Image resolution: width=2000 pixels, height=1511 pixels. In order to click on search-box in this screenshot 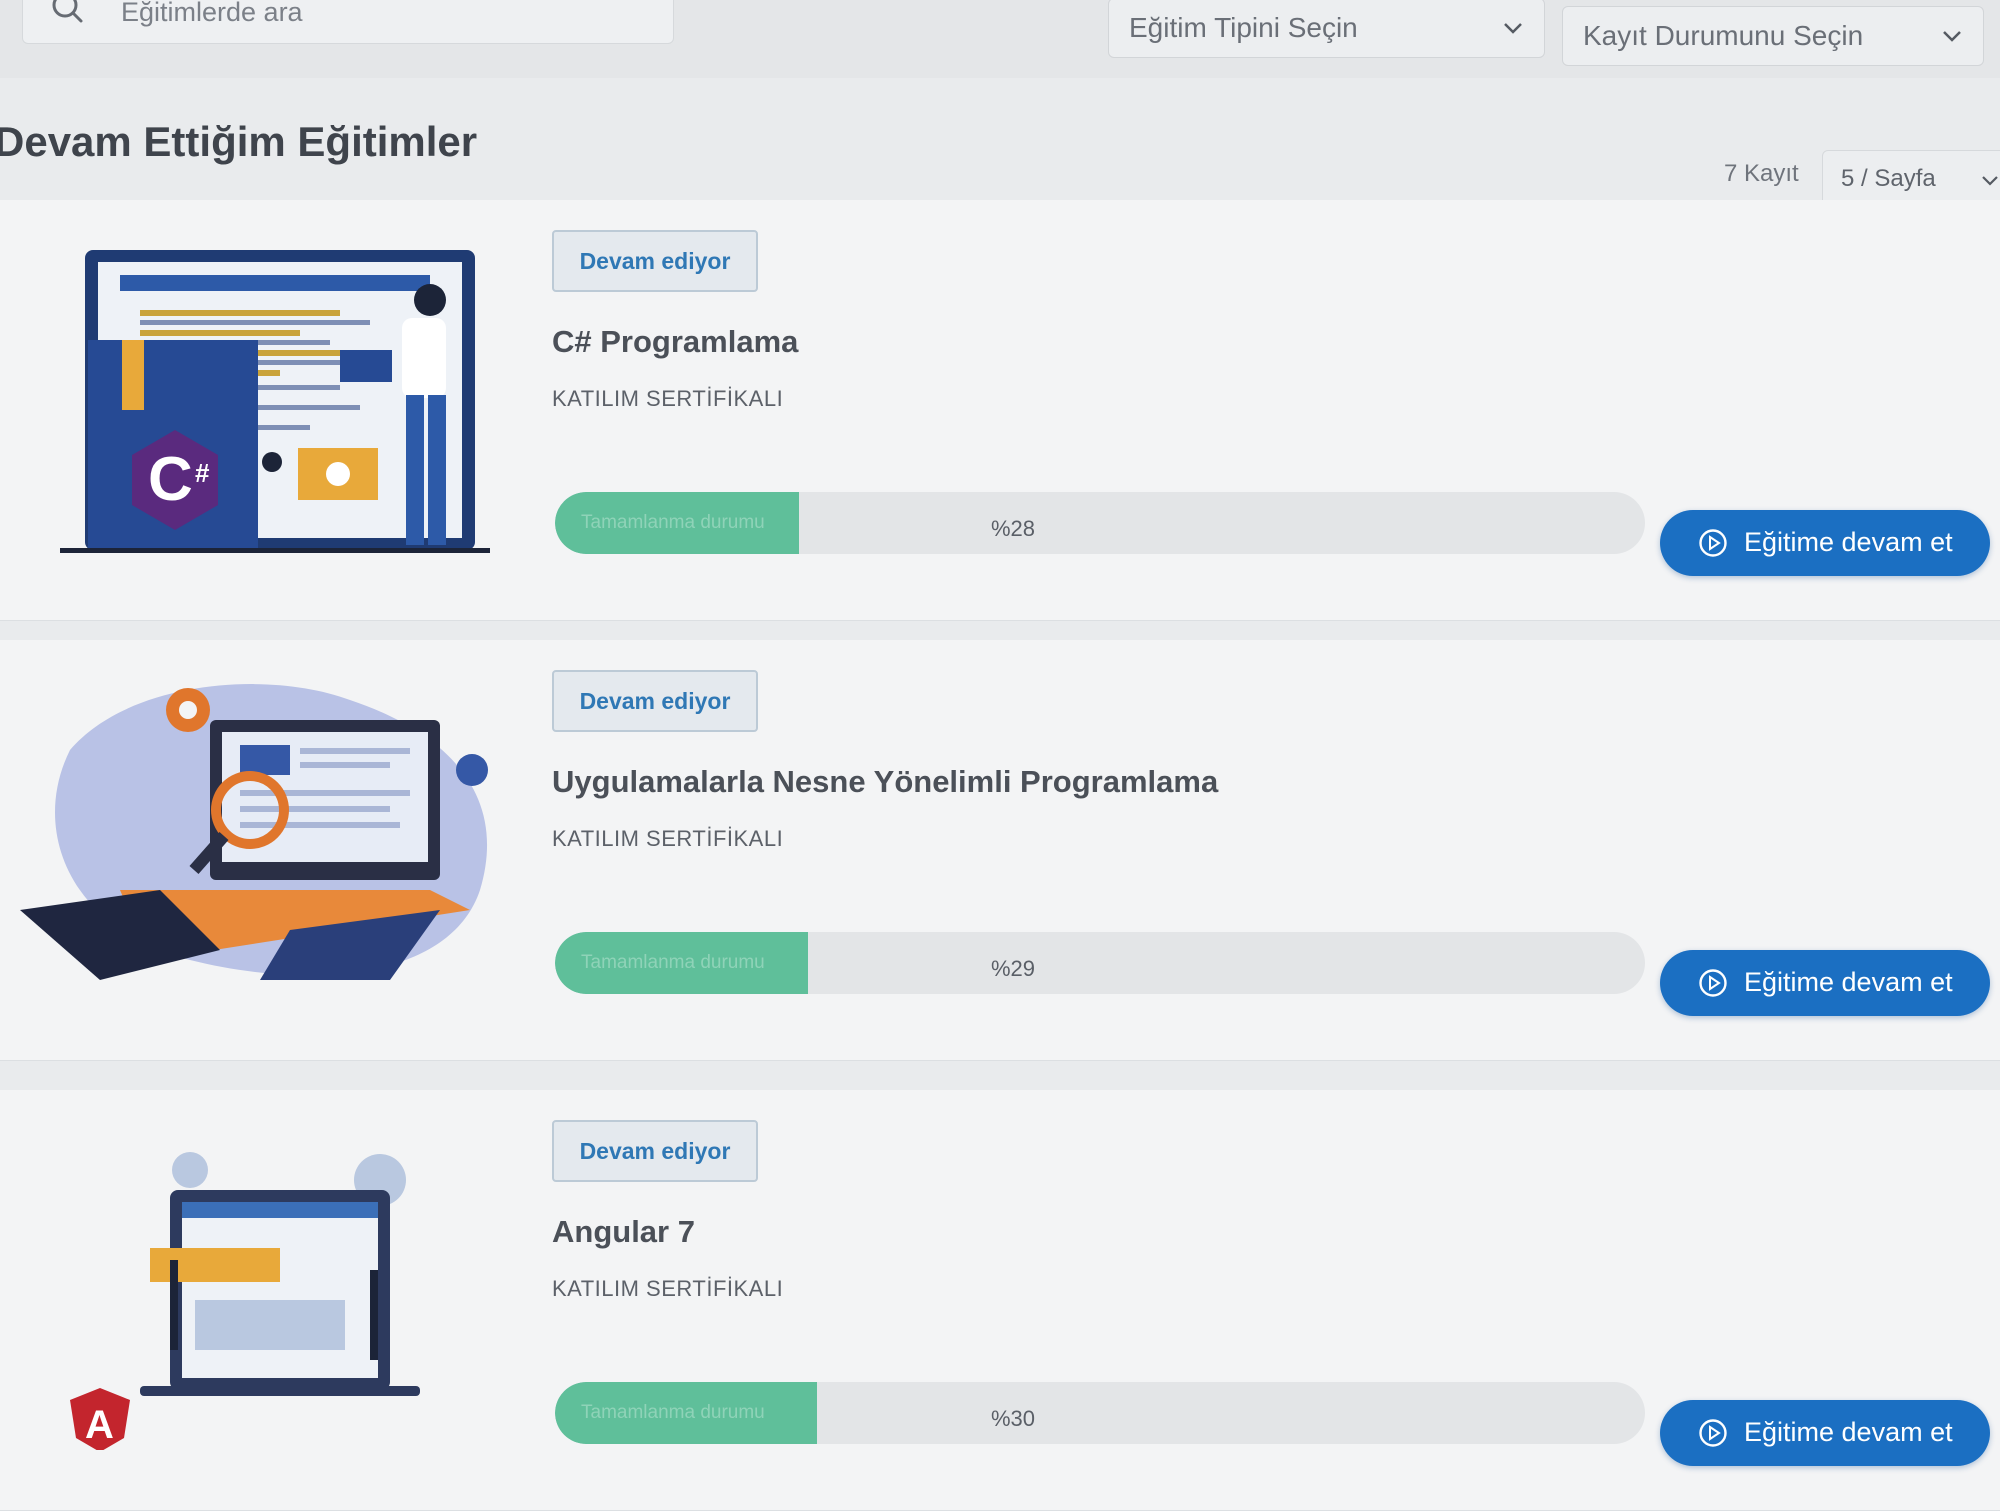, I will do `click(348, 22)`.